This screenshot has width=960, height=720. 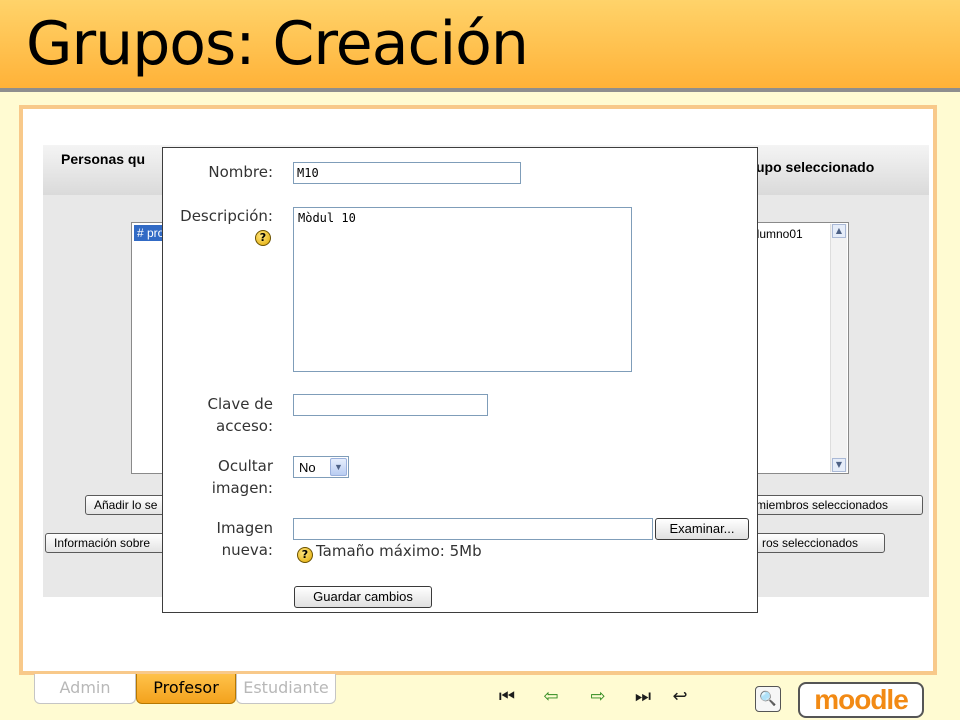 I want to click on first-slide-icon: ⏮, so click(x=507, y=697).